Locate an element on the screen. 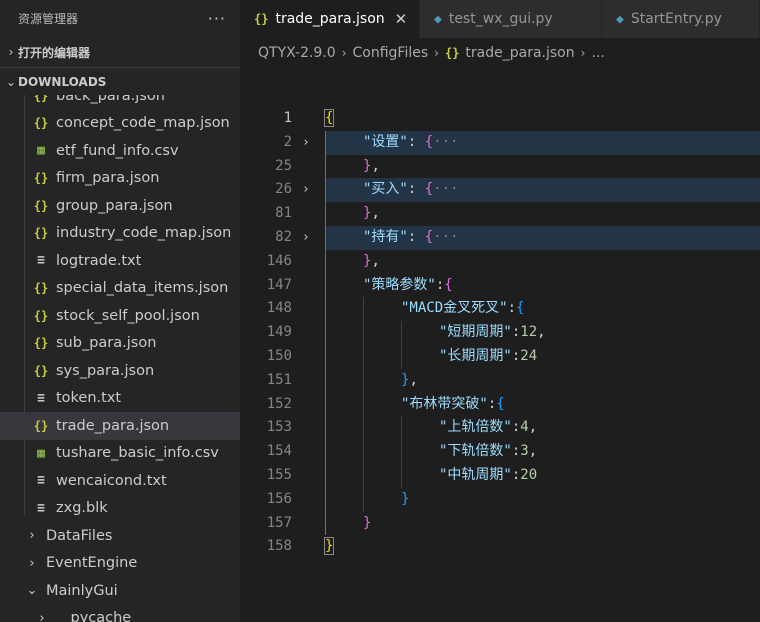 This screenshot has height=622, width=760. line-number: 146 is located at coordinates (279, 260).